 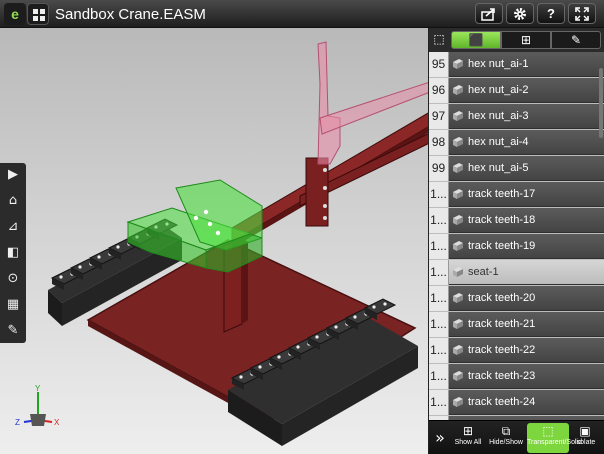 What do you see at coordinates (439, 90) in the screenshot?
I see `row-number: 96` at bounding box center [439, 90].